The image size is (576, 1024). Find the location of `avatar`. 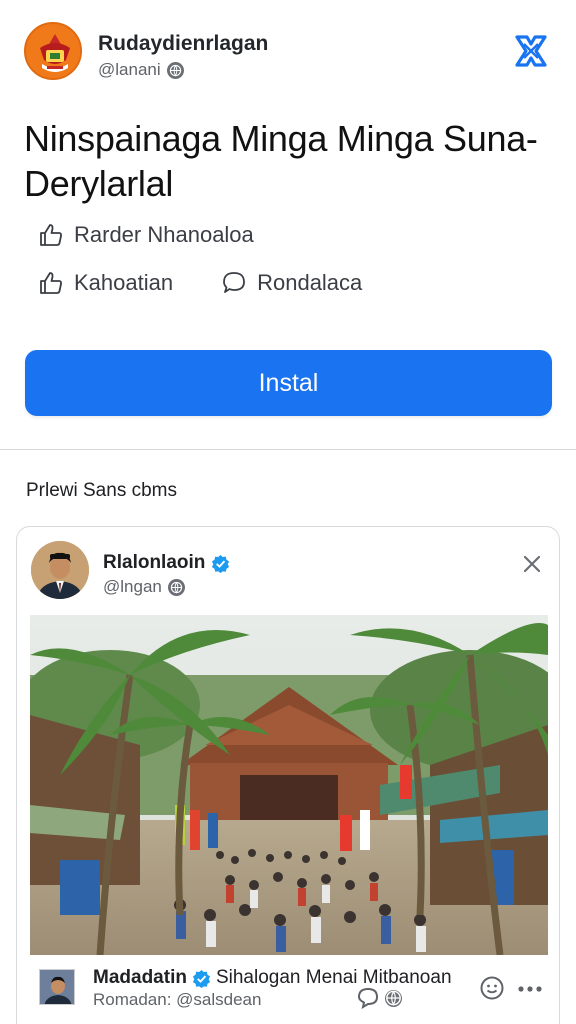

avatar is located at coordinates (60, 570).